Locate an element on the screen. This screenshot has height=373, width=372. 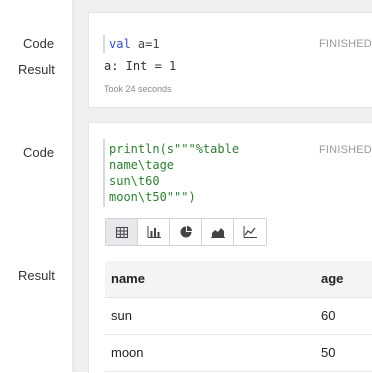
table-cell: moon is located at coordinates (127, 352).